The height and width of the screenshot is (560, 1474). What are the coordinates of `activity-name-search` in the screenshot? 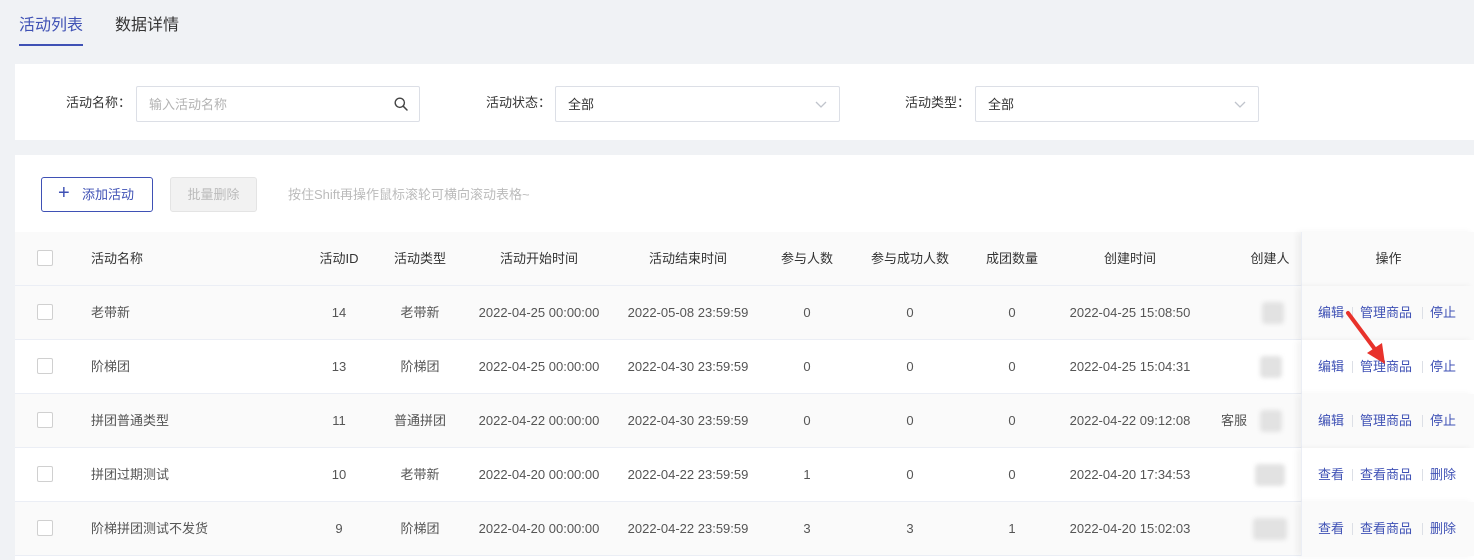 It's located at (278, 104).